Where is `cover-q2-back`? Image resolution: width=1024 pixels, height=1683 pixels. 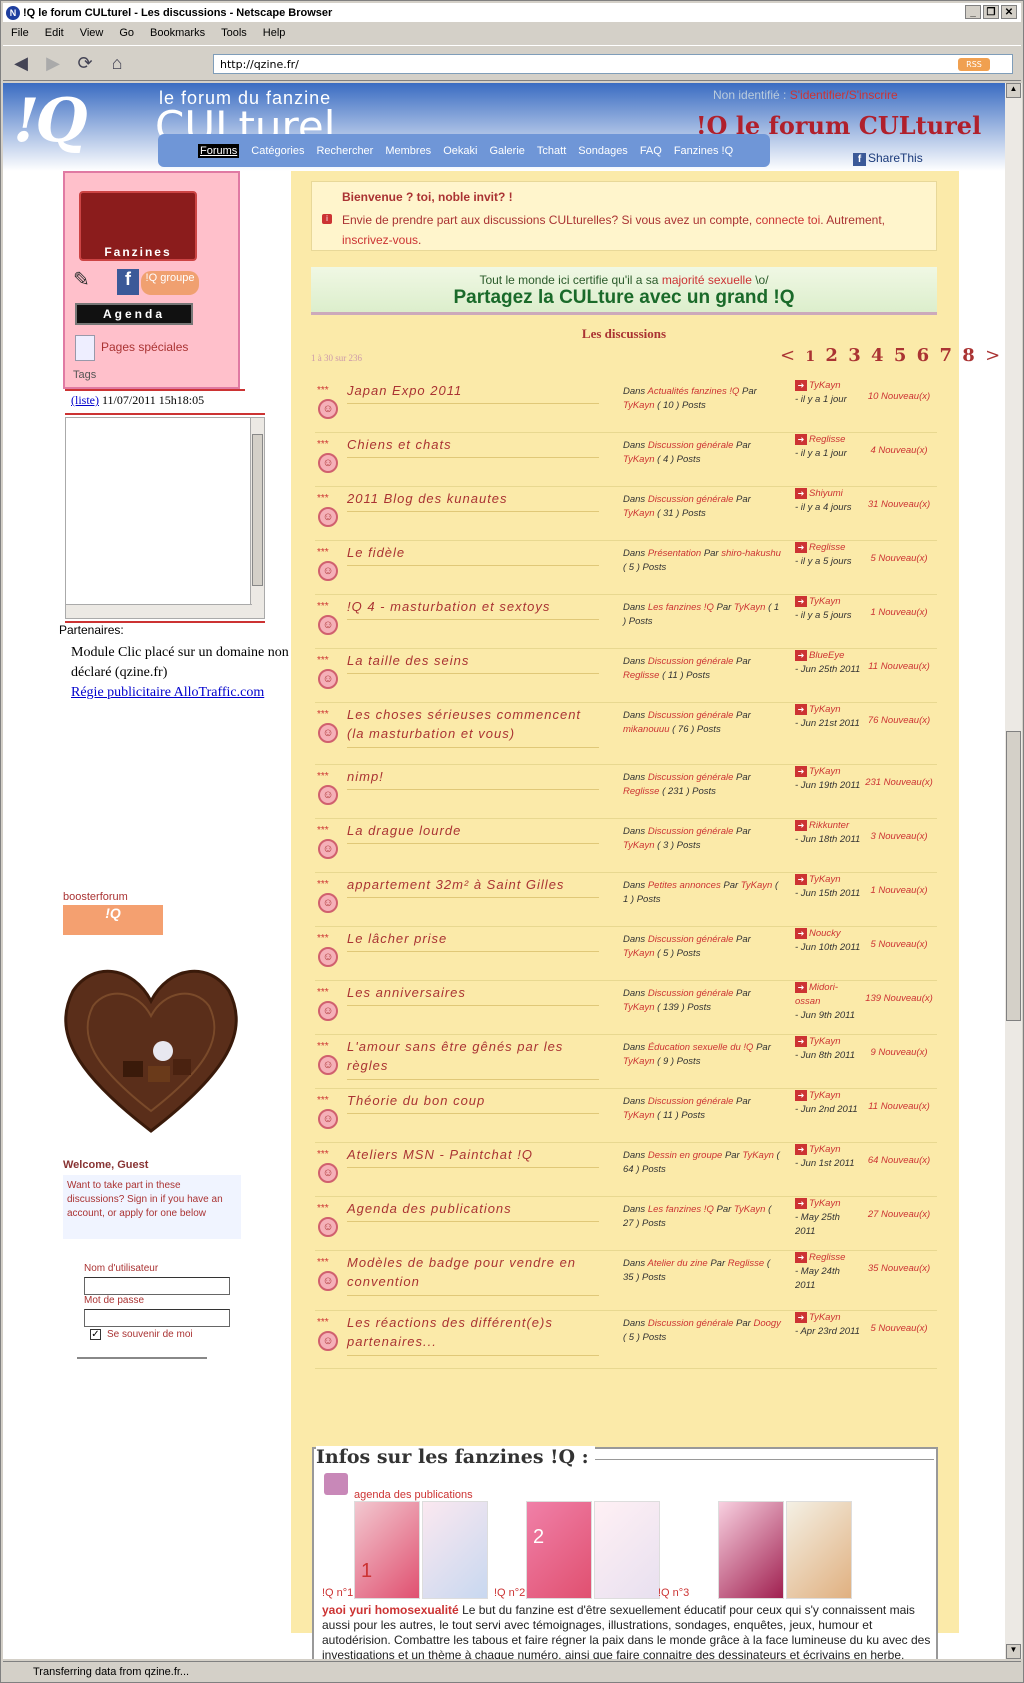 cover-q2-back is located at coordinates (627, 1550).